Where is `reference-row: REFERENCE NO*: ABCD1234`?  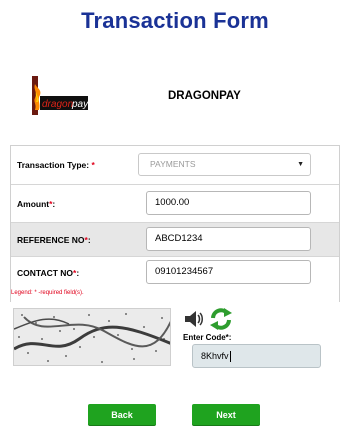 reference-row: REFERENCE NO*: ABCD1234 is located at coordinates (175, 240).